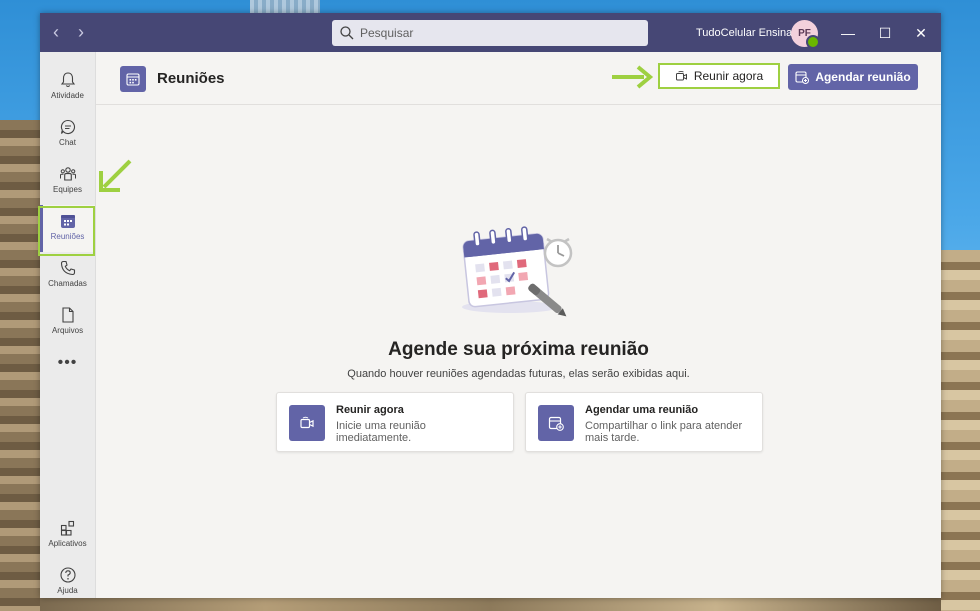 This screenshot has height=611, width=980. I want to click on schedule-meeting-button: Agendar reunião, so click(853, 77).